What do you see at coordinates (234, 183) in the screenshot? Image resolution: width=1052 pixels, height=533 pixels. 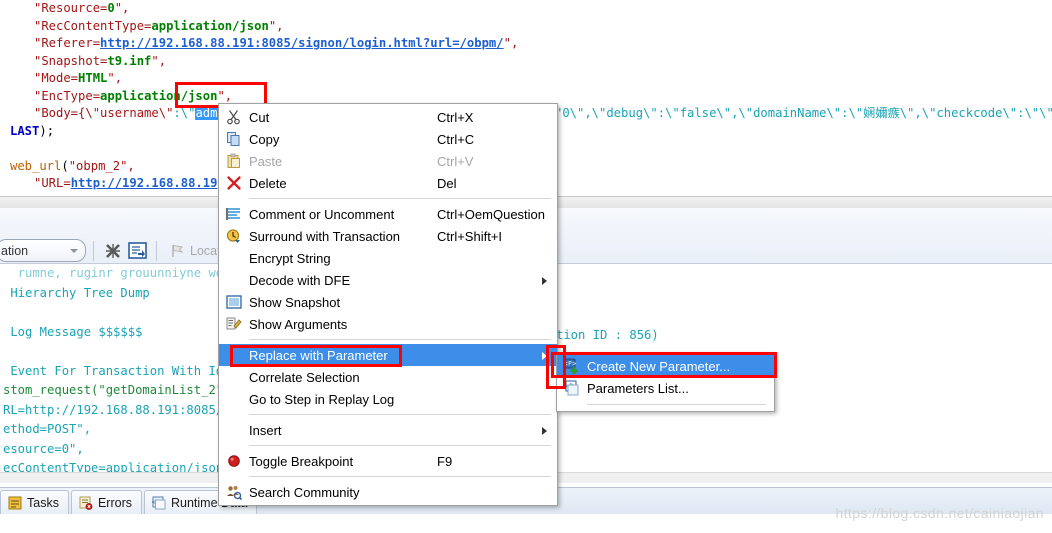 I see `delete-x-icon` at bounding box center [234, 183].